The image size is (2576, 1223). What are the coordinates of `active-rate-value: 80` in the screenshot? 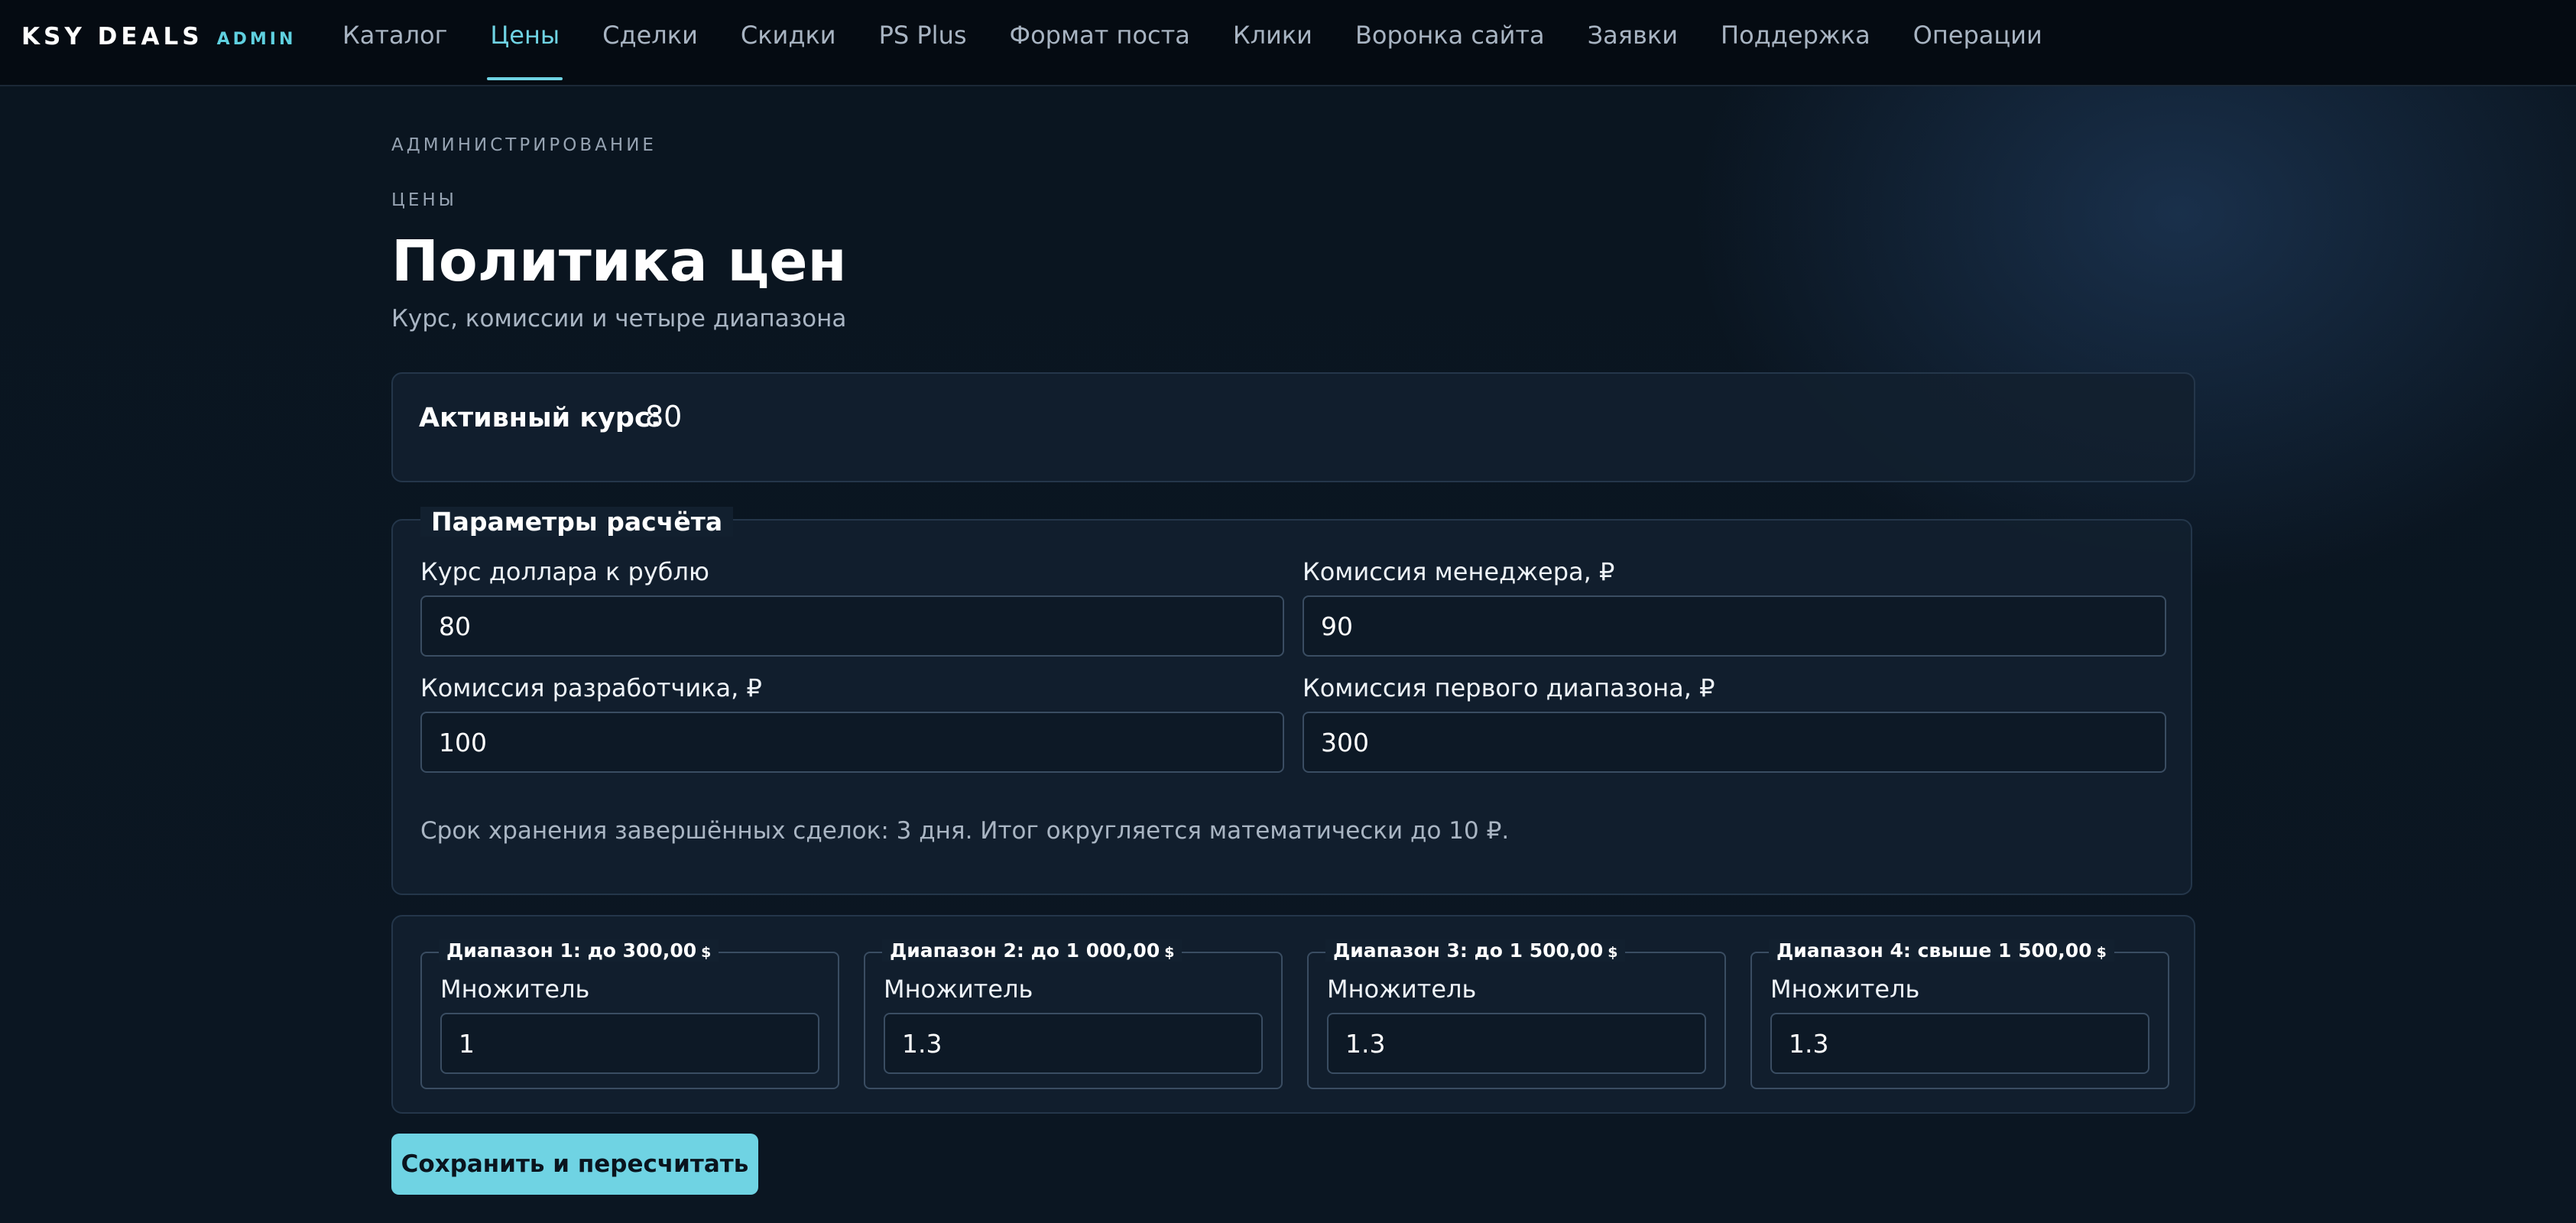 It's located at (664, 416).